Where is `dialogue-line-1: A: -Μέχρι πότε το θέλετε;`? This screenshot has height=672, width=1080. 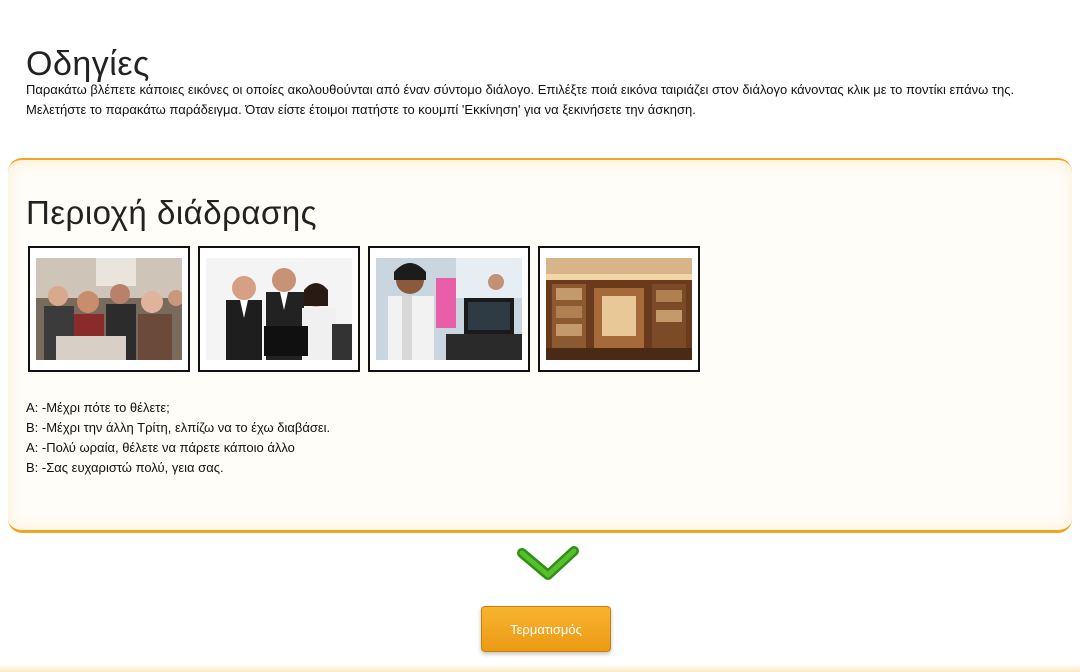 dialogue-line-1: A: -Μέχρι πότε το θέλετε; is located at coordinates (98, 407).